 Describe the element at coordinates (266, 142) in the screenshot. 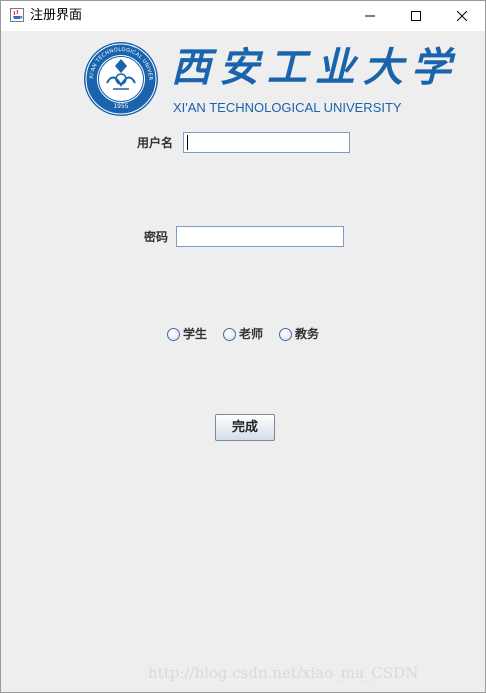

I see `username-input` at that location.